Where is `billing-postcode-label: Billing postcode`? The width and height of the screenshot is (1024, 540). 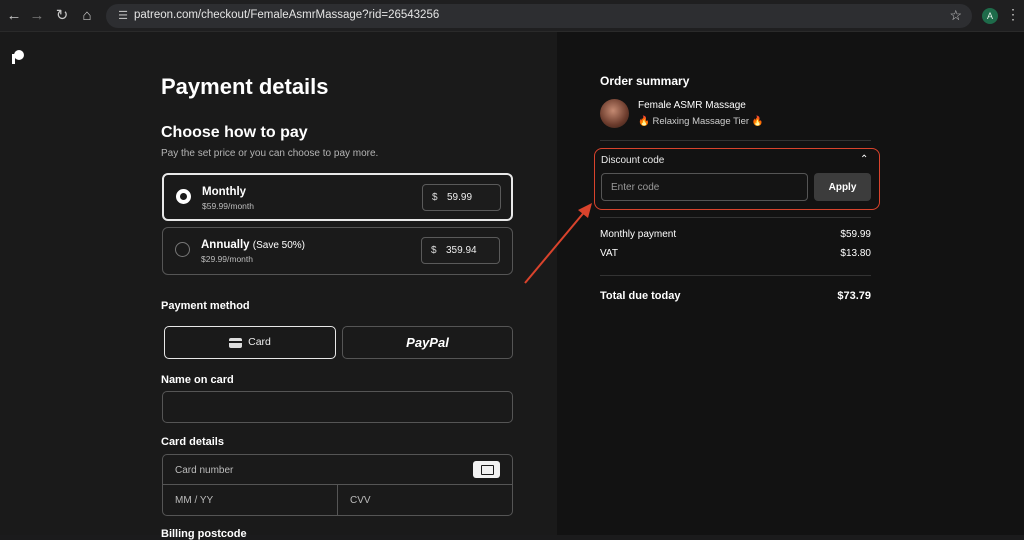
billing-postcode-label: Billing postcode is located at coordinates (204, 534).